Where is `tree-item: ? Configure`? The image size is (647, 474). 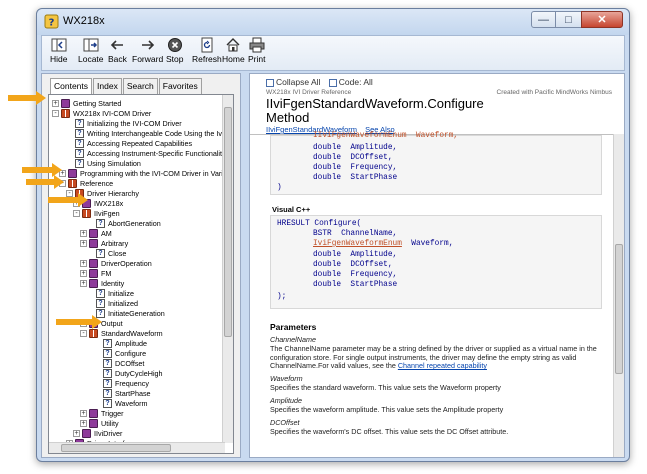
tree-item: ? Configure is located at coordinates (120, 353).